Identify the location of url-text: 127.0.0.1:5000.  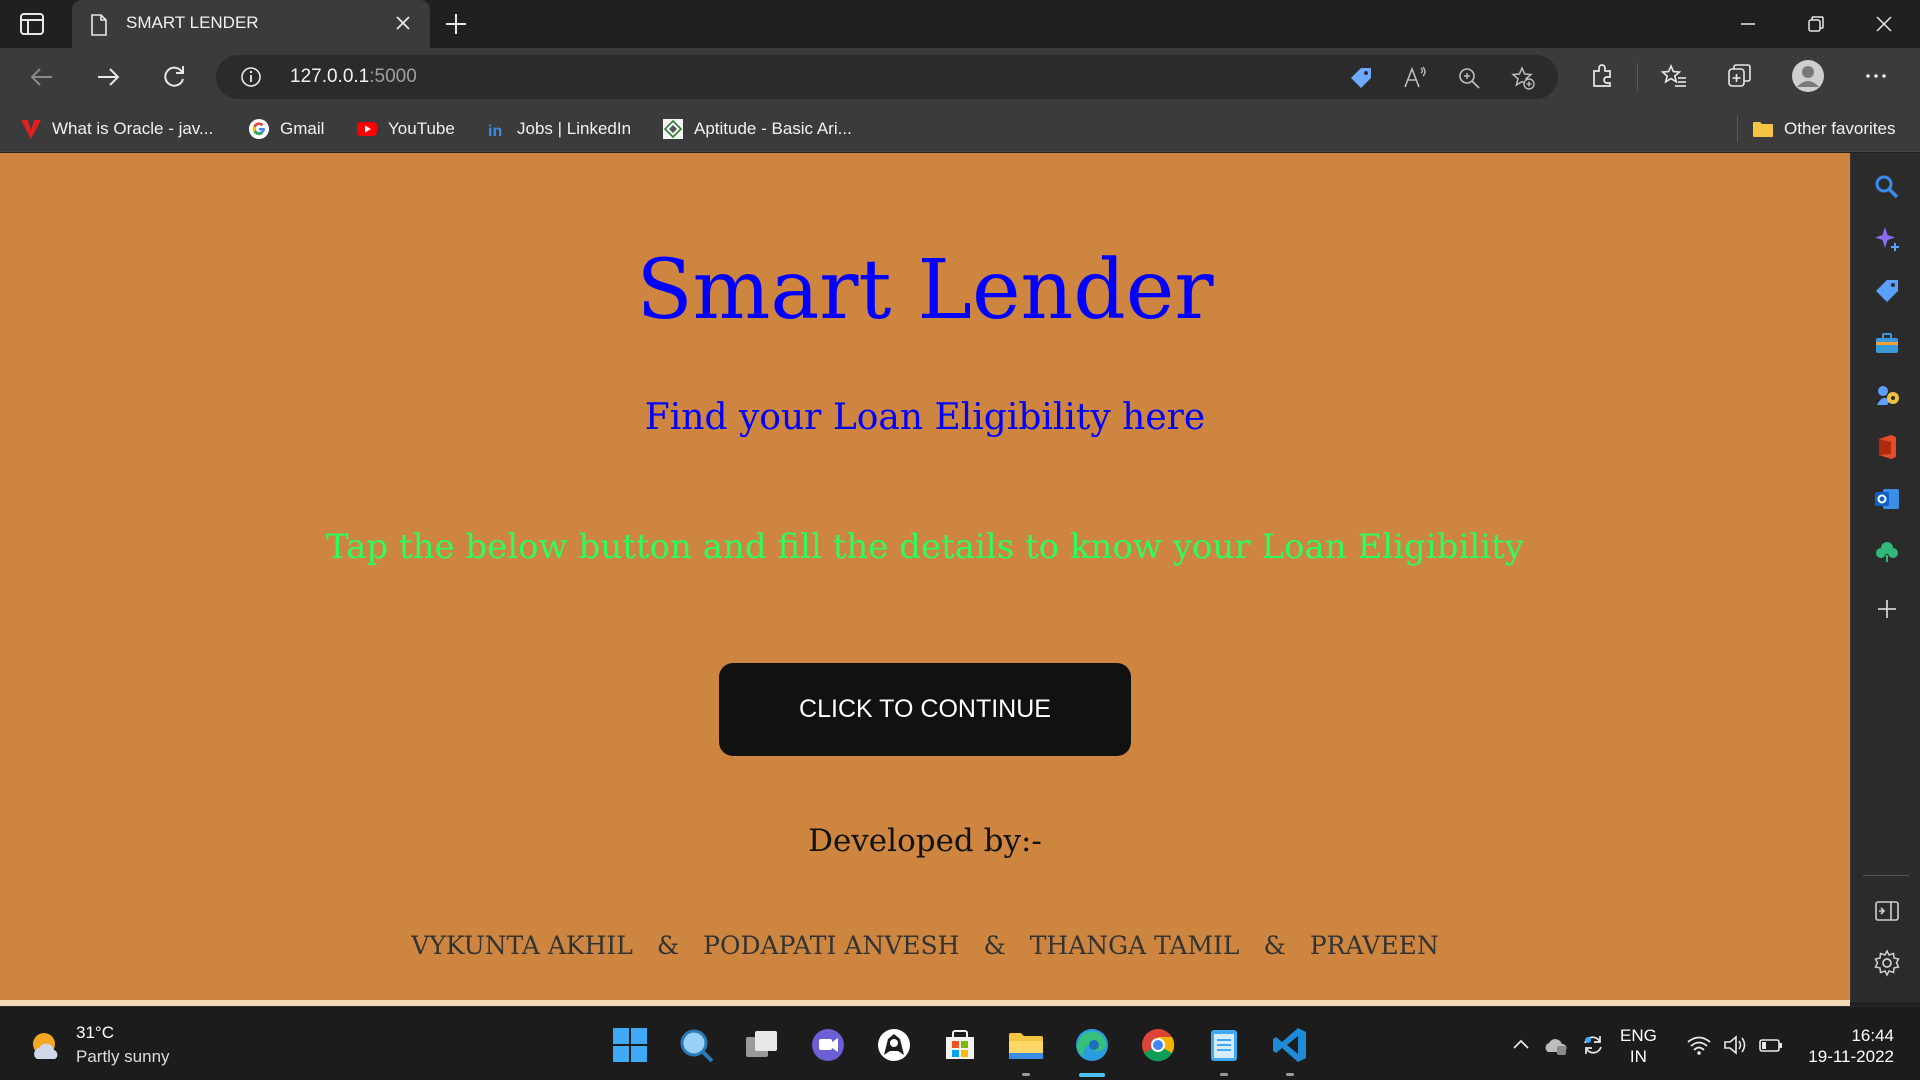
(353, 77).